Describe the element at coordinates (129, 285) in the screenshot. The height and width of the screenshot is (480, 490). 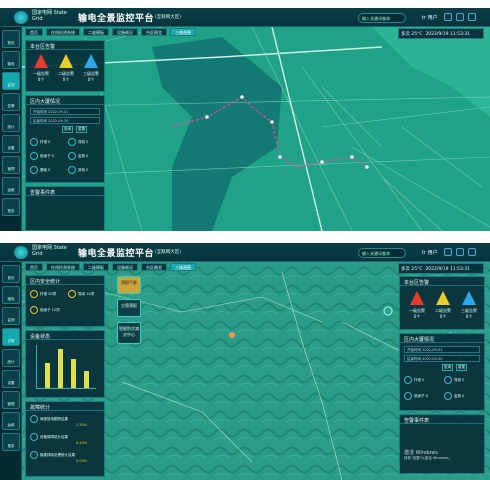
I see `chip-weather-forecast: 预报气象` at that location.